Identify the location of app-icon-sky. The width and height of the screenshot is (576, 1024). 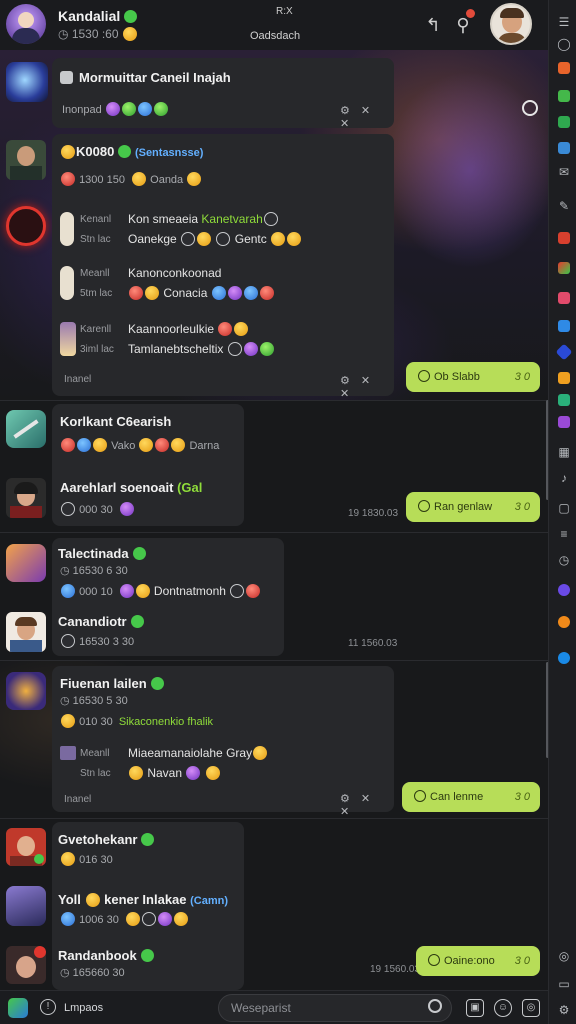
(564, 326).